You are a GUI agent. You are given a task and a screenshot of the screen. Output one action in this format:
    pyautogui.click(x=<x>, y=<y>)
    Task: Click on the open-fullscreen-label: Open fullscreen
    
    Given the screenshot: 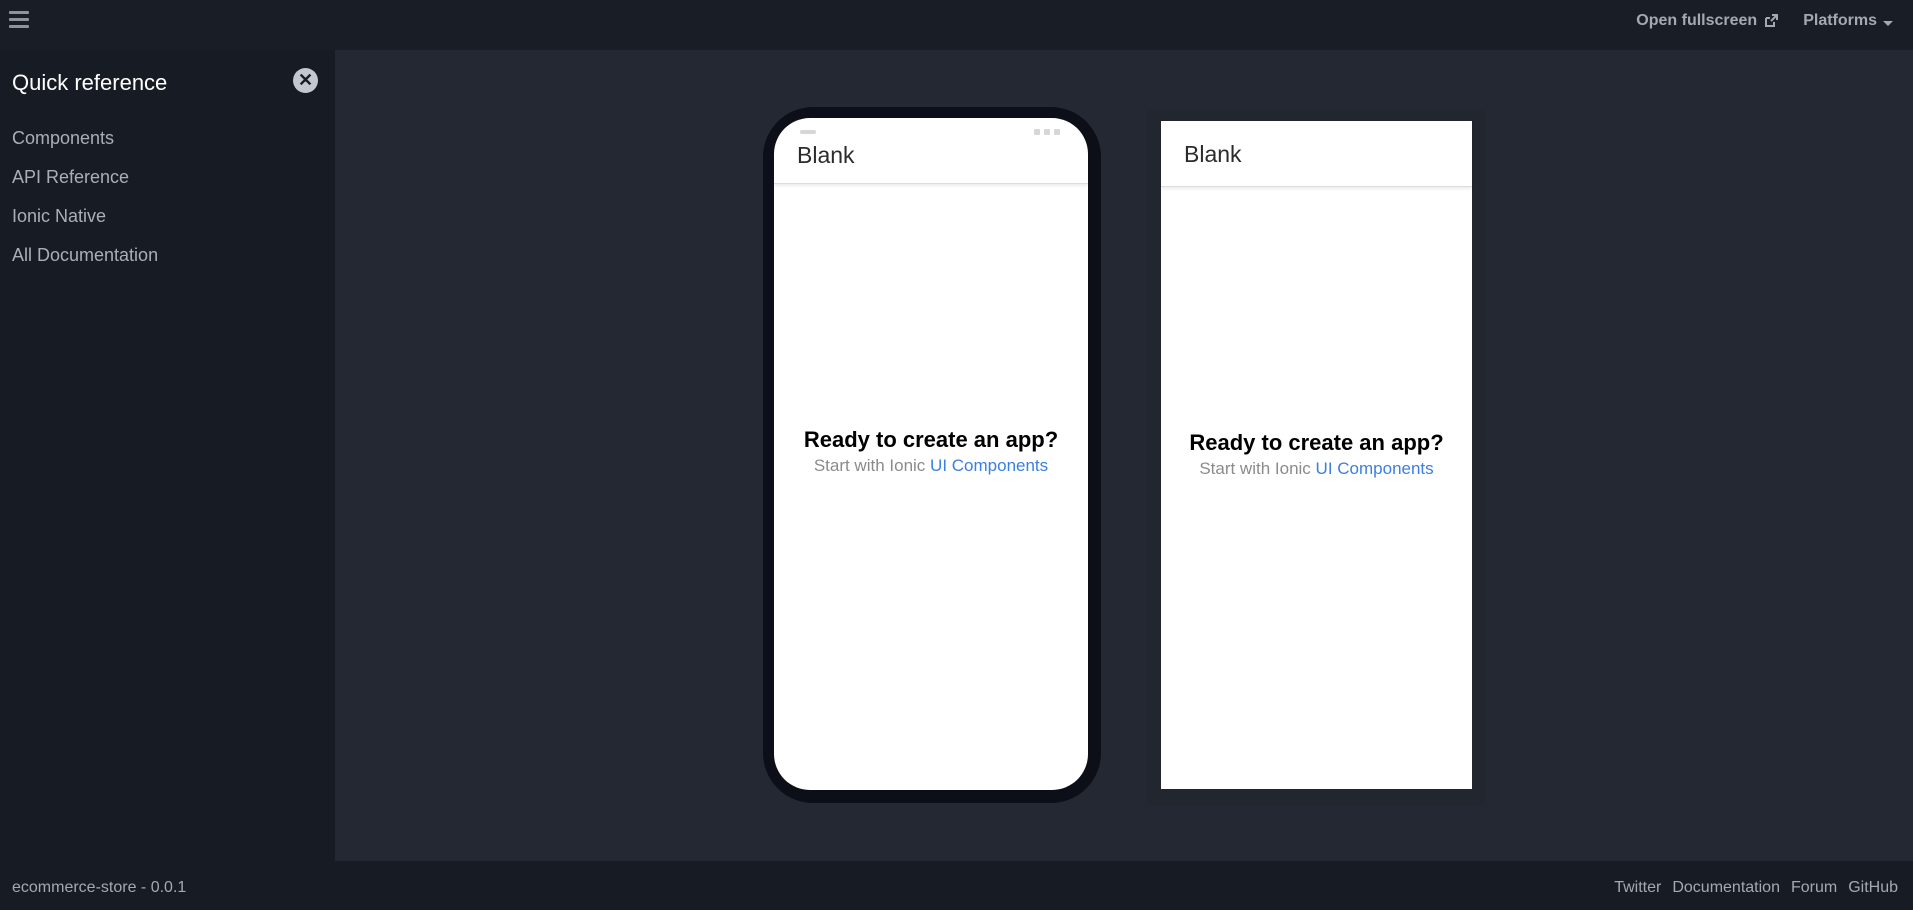 What is the action you would take?
    pyautogui.click(x=1697, y=20)
    